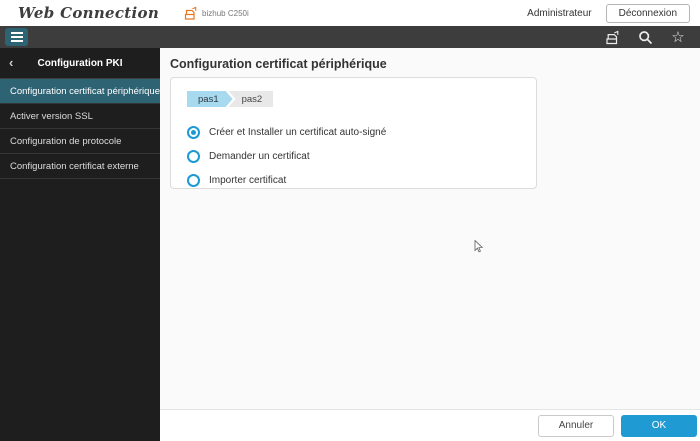  I want to click on sidebar-title: Configuration PKI, so click(80, 63).